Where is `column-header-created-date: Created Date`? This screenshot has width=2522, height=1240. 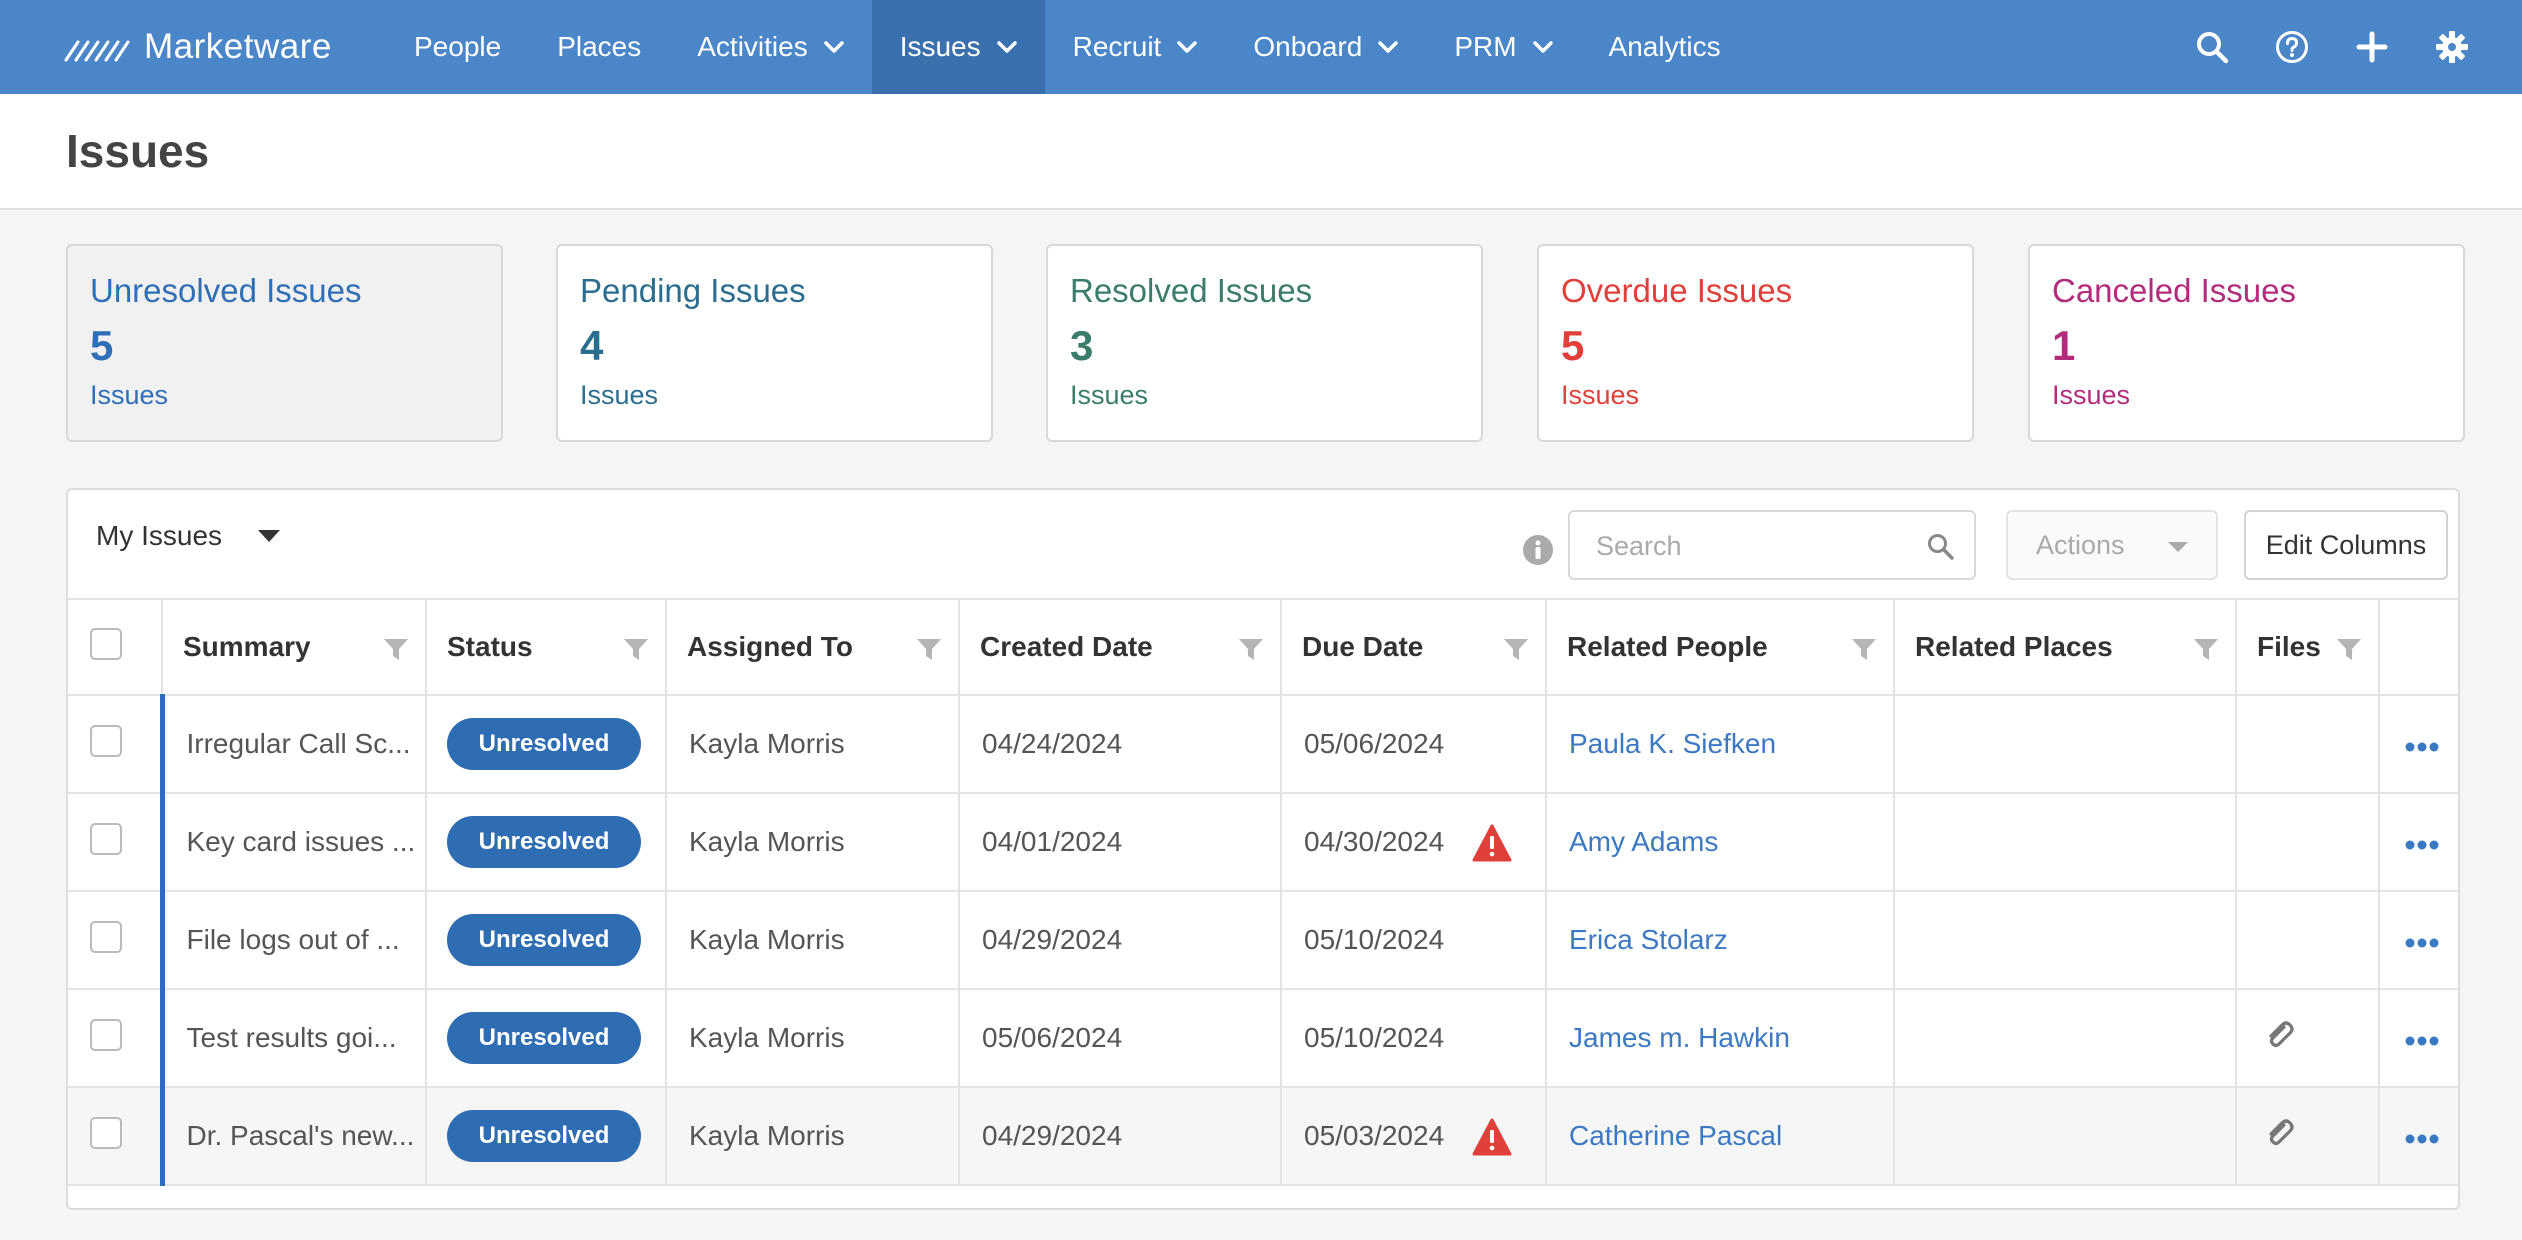
column-header-created-date: Created Date is located at coordinates (1120, 647).